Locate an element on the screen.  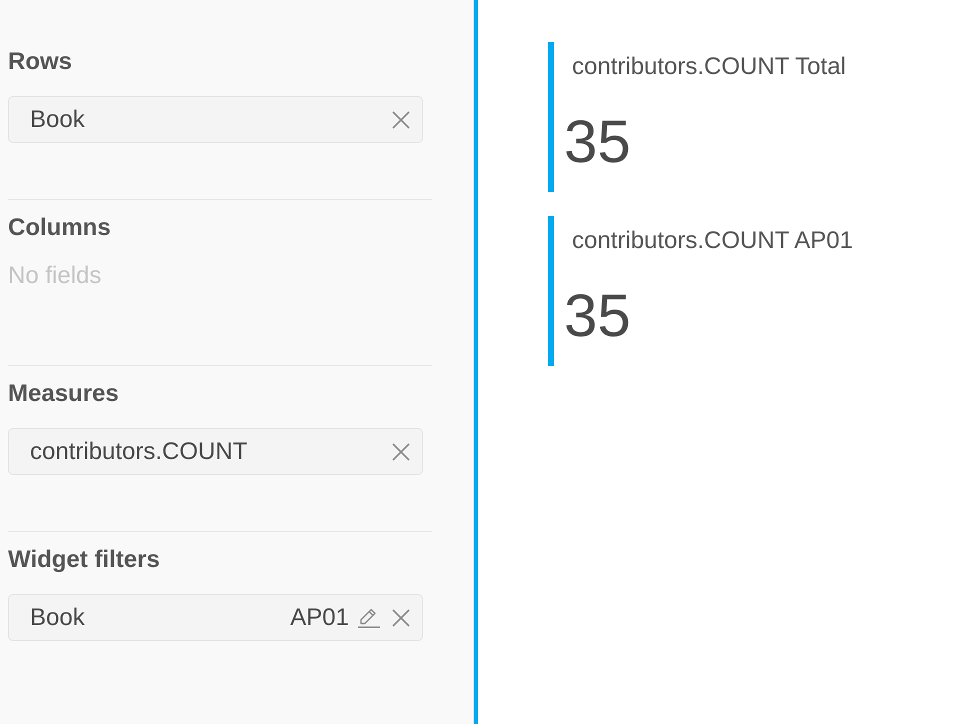
field-pill: Book AP01 is located at coordinates (215, 617).